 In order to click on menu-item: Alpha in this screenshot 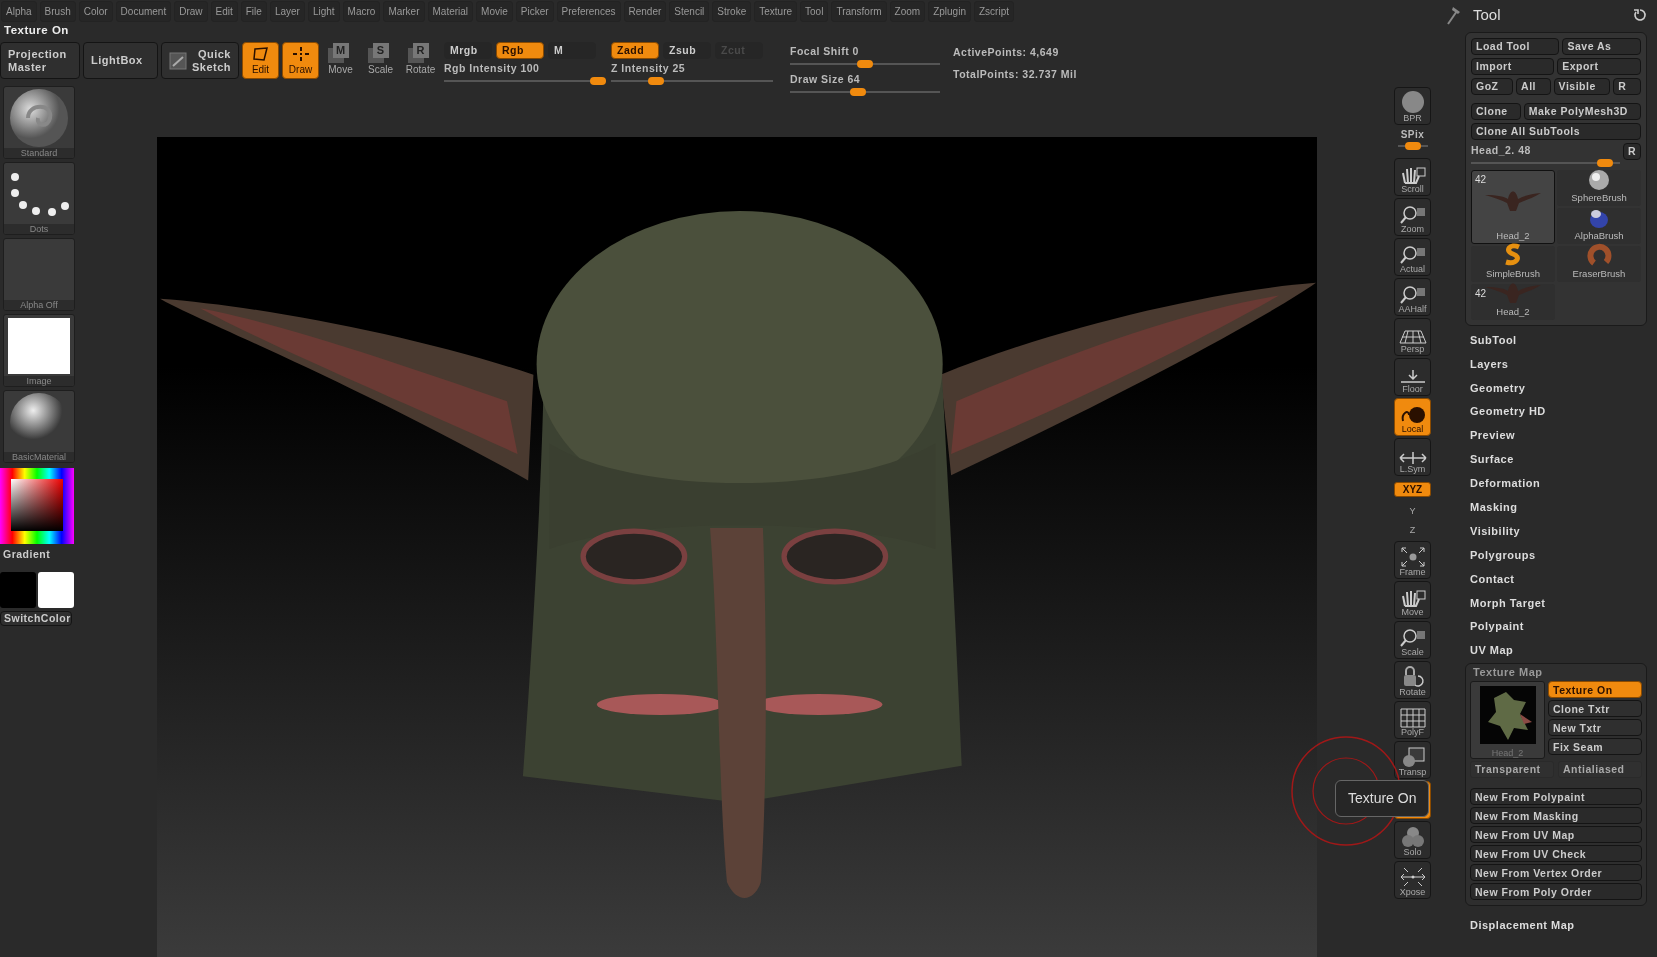, I will do `click(19, 11)`.